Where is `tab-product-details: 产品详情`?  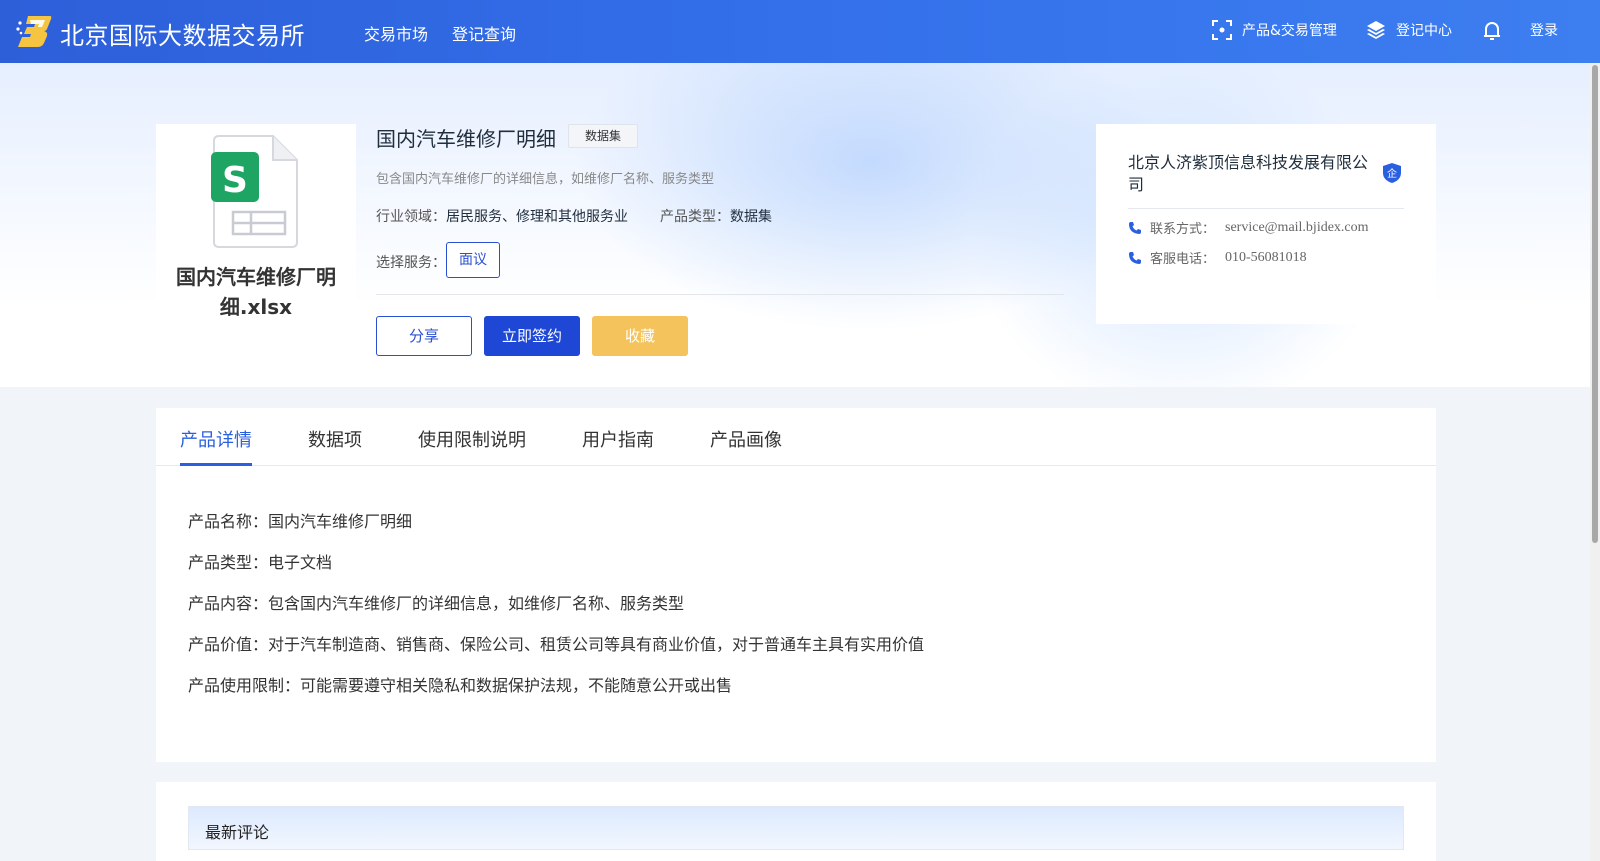 tab-product-details: 产品详情 is located at coordinates (216, 439).